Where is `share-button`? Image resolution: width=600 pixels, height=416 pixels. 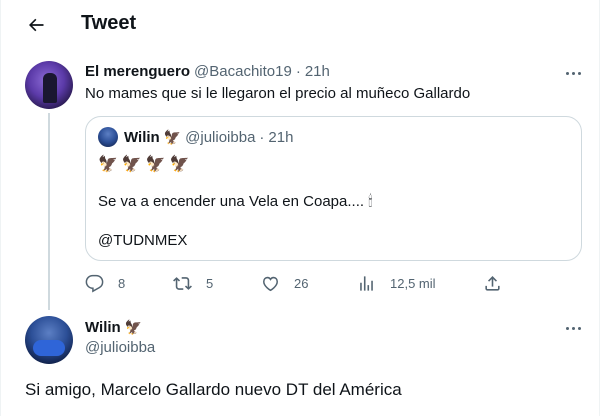
share-button is located at coordinates (492, 283).